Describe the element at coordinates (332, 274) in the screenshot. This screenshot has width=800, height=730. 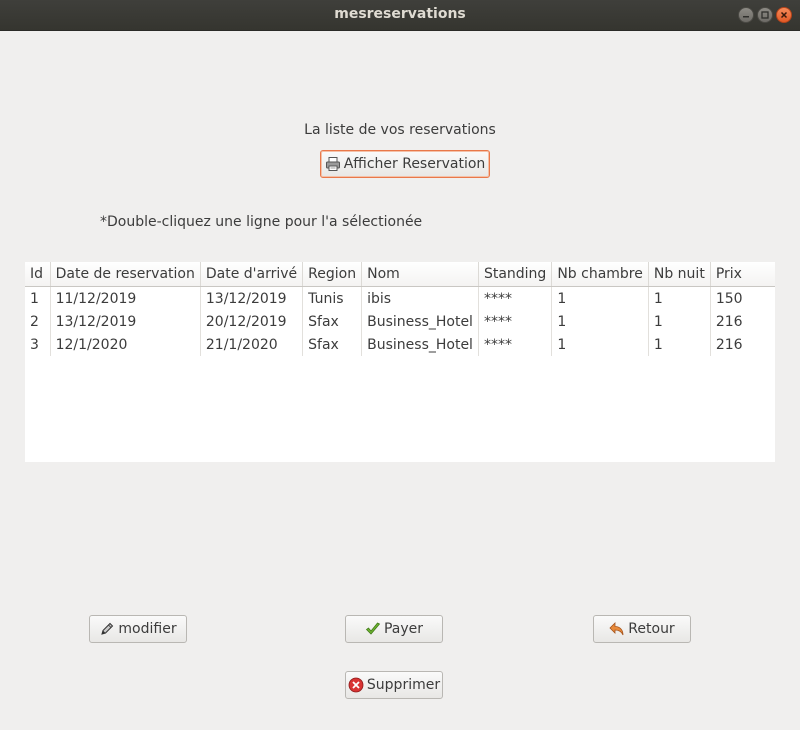
I see `column-header-region: Region` at that location.